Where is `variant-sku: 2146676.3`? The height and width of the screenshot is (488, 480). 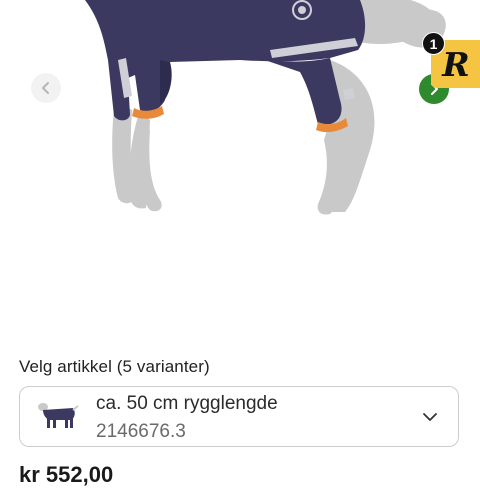
variant-sku: 2146676.3 is located at coordinates (141, 431).